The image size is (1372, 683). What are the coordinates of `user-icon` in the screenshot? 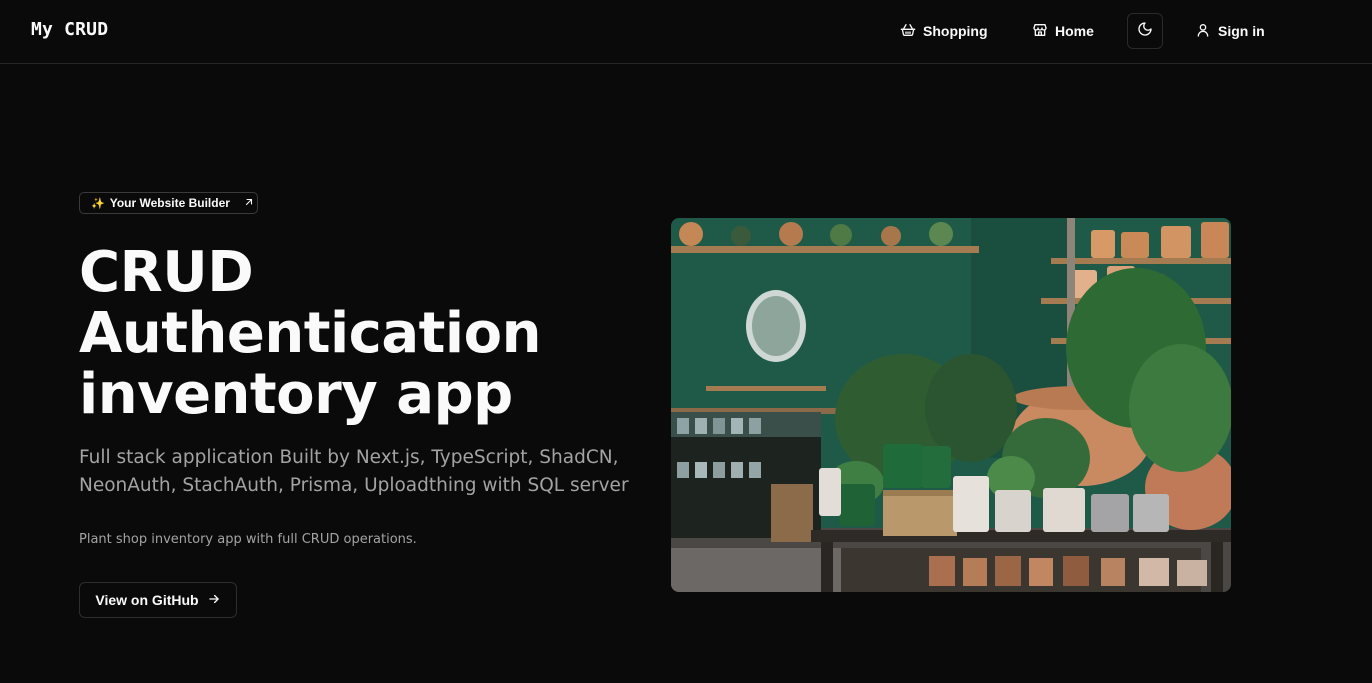 It's located at (1203, 31).